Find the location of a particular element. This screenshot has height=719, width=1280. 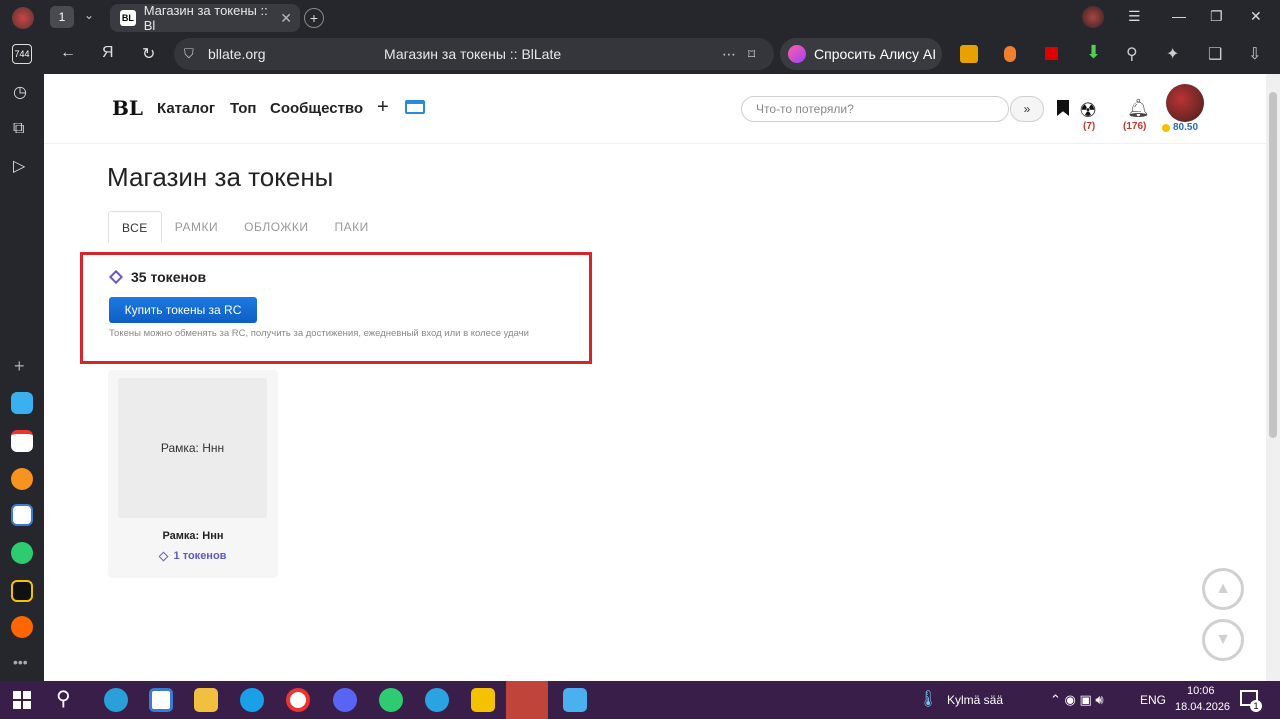

tab-counter-button: 1 is located at coordinates (62, 17).